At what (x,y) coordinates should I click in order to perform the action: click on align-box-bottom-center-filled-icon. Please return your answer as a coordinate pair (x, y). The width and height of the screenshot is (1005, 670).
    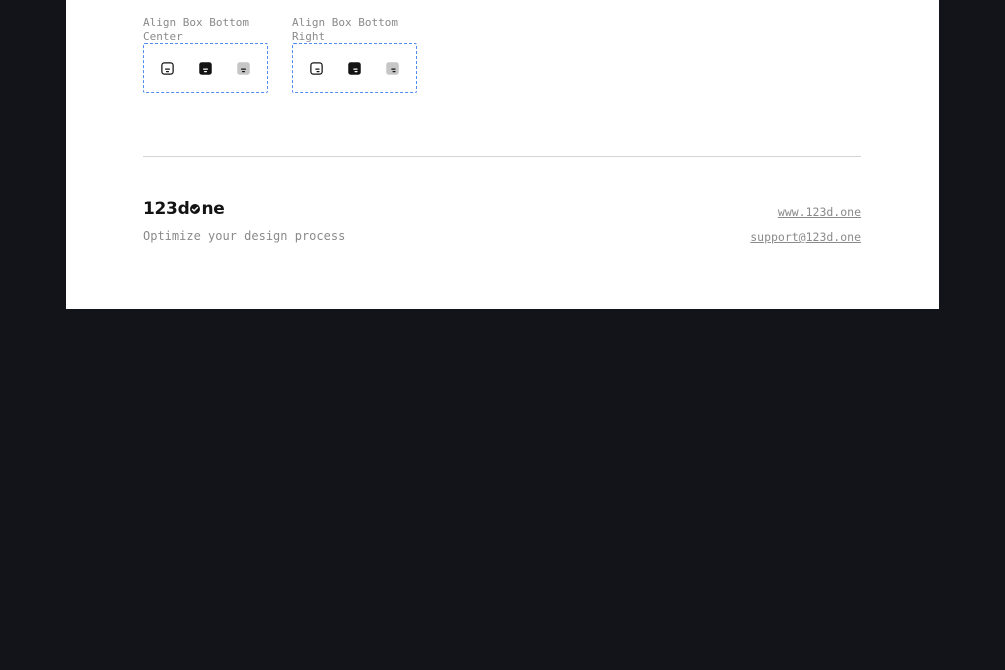
    Looking at the image, I should click on (205, 68).